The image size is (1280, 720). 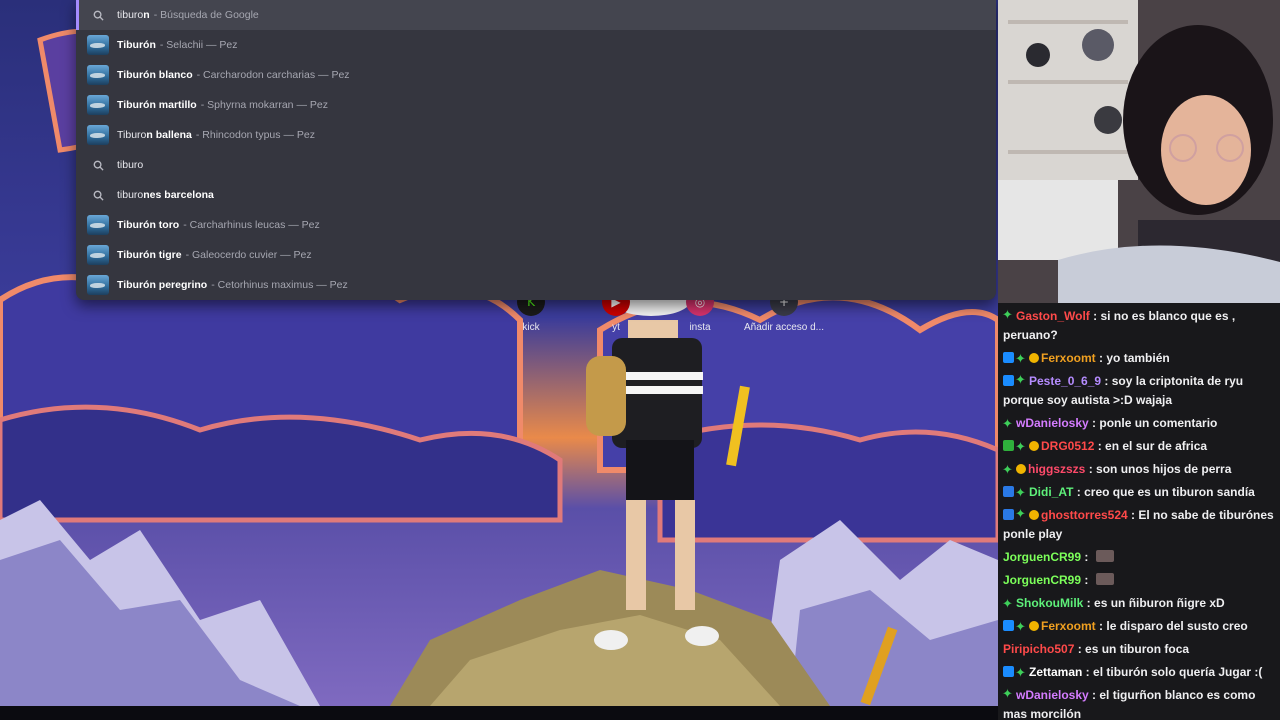 What do you see at coordinates (1051, 492) in the screenshot?
I see `chat-username: Didi_AT` at bounding box center [1051, 492].